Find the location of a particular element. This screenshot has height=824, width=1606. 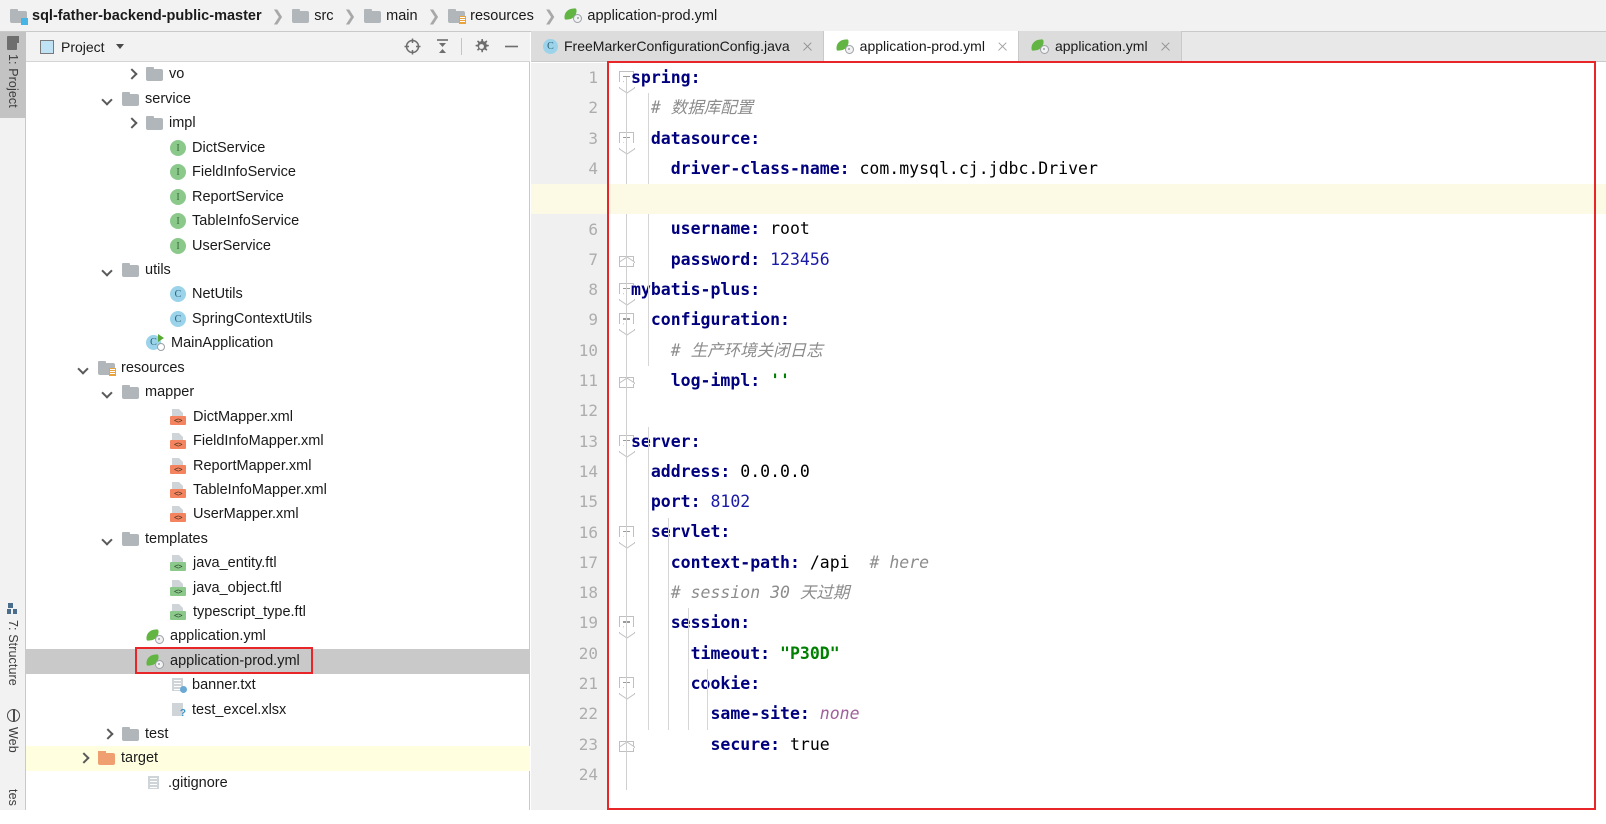

tree-node: service is located at coordinates (278, 99).